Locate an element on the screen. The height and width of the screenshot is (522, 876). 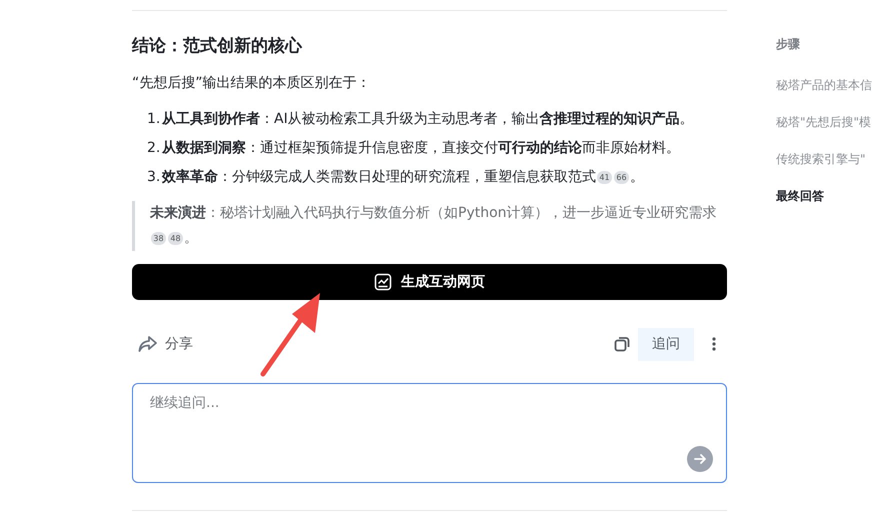
citation-badge: 38 is located at coordinates (158, 238).